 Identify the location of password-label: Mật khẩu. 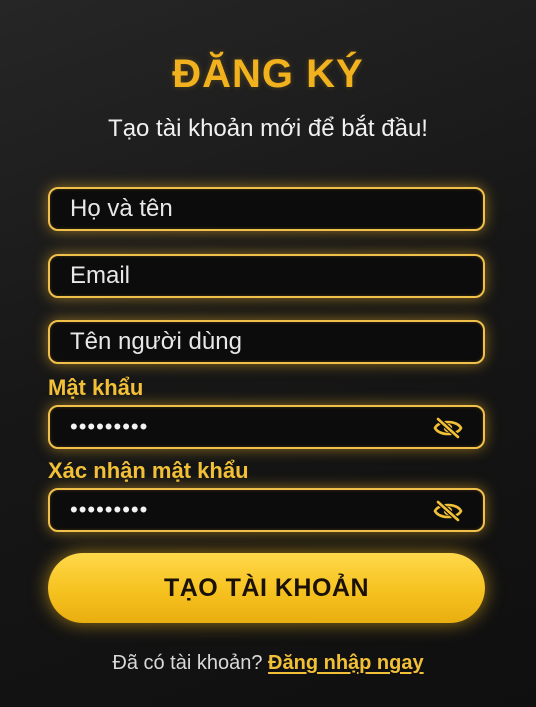
(96, 387).